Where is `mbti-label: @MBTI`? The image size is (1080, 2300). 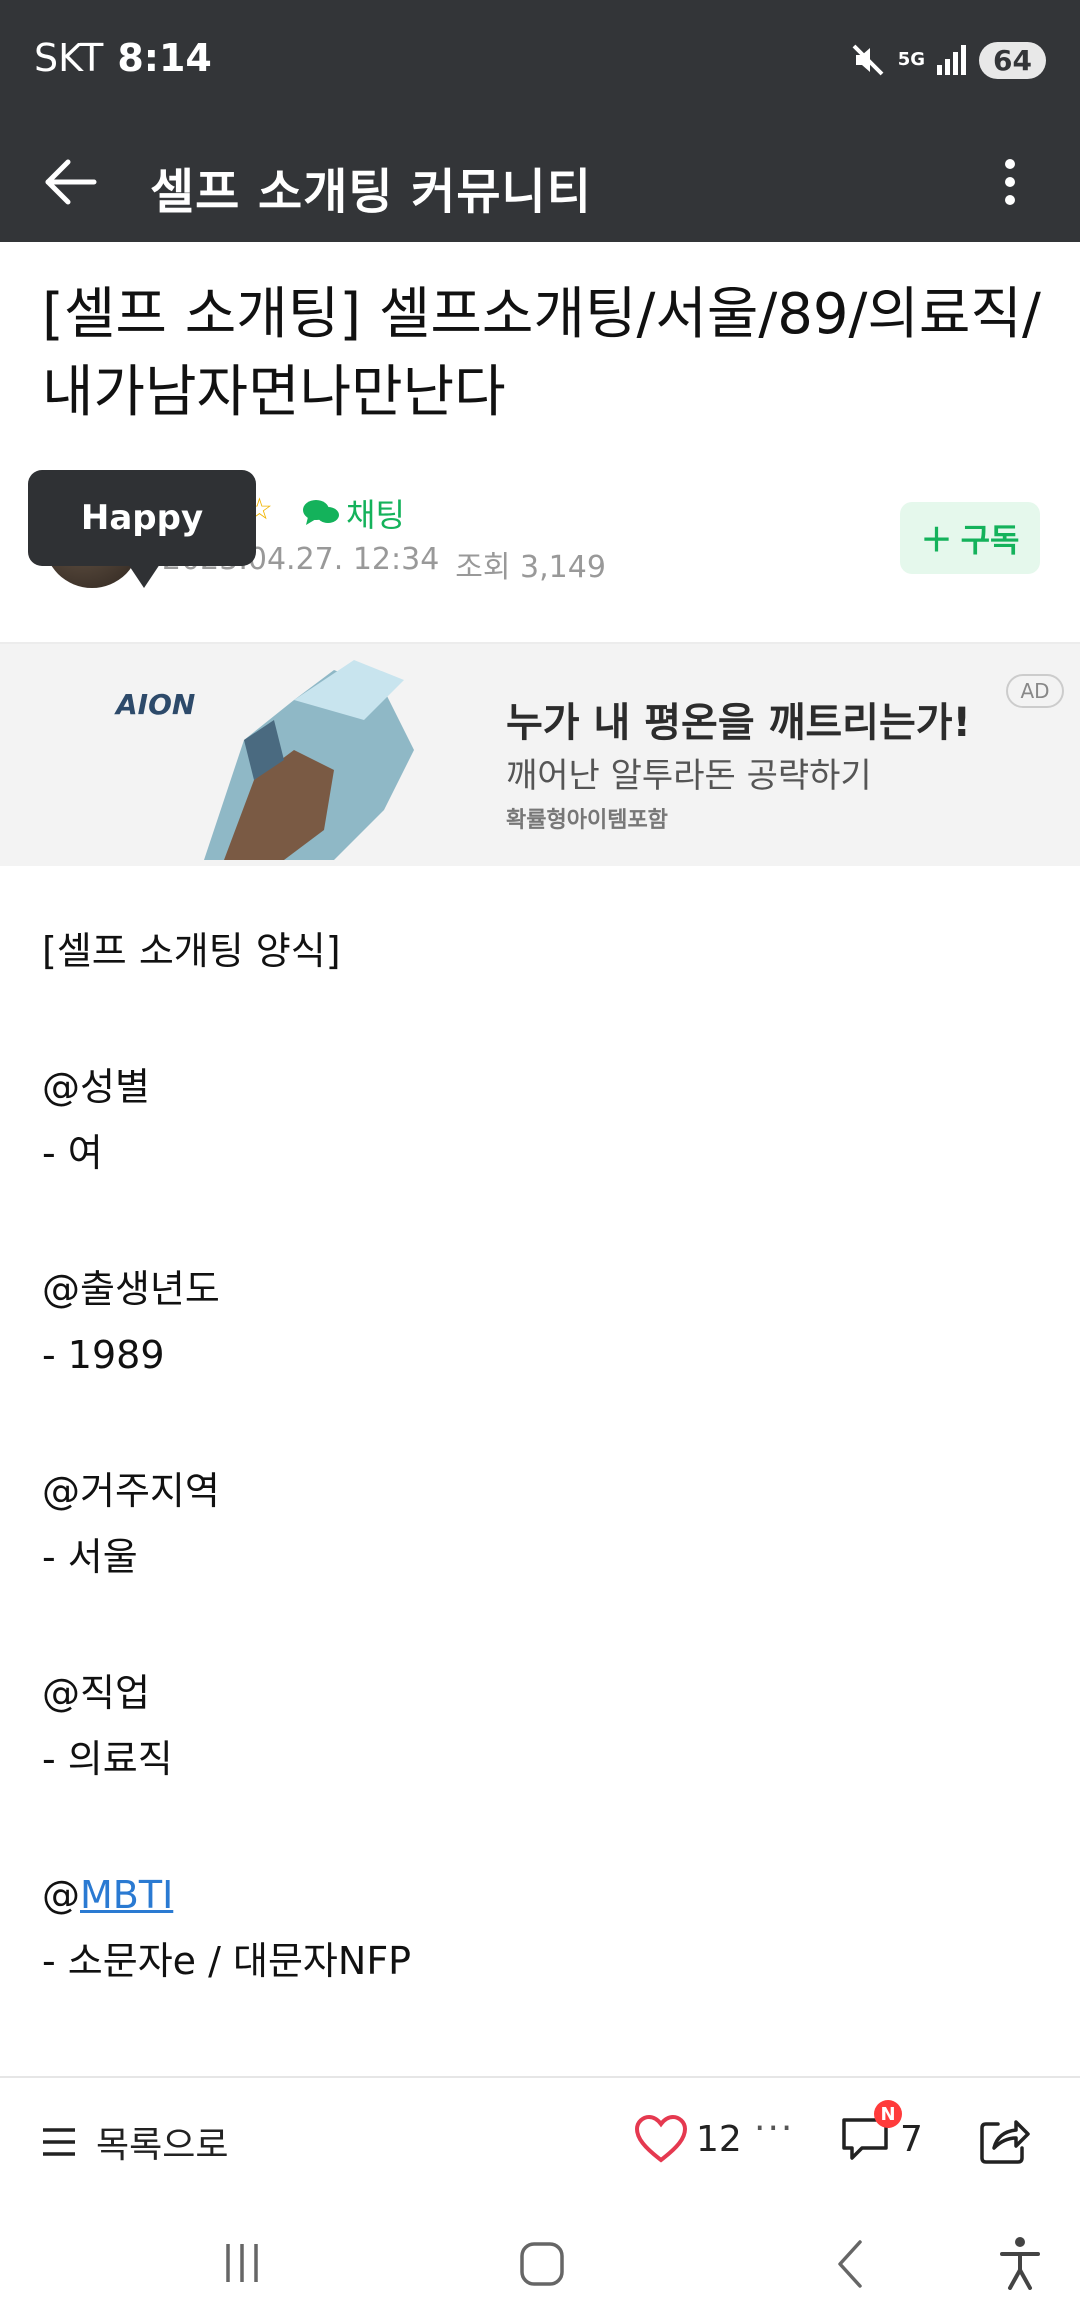
mbti-label: @MBTI is located at coordinates (542, 1895).